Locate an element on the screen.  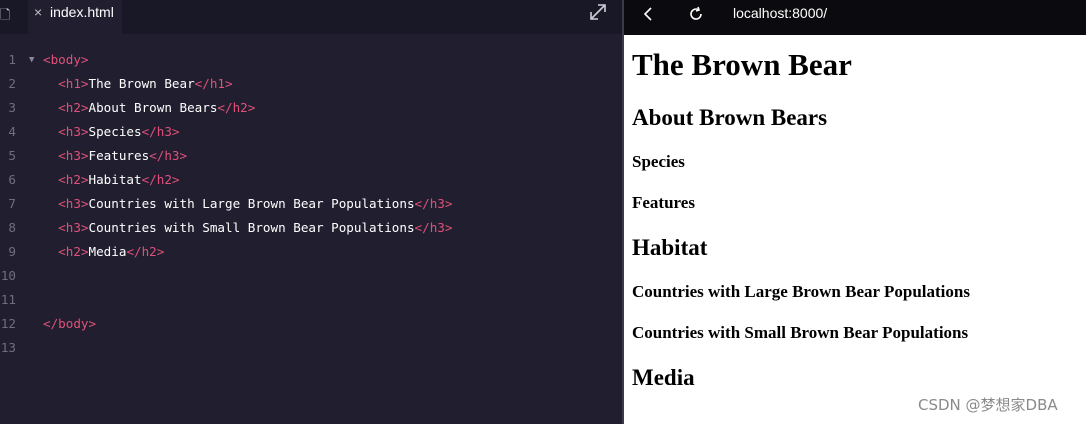
code-line: 5 <h3>Features</h3> is located at coordinates (311, 156).